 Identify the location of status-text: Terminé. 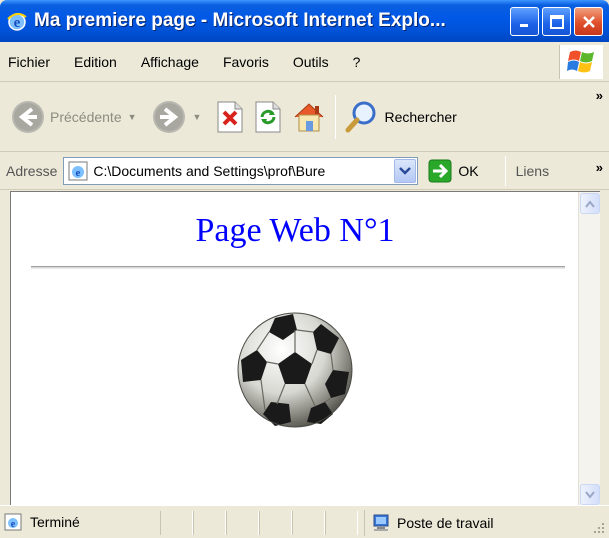
(55, 522).